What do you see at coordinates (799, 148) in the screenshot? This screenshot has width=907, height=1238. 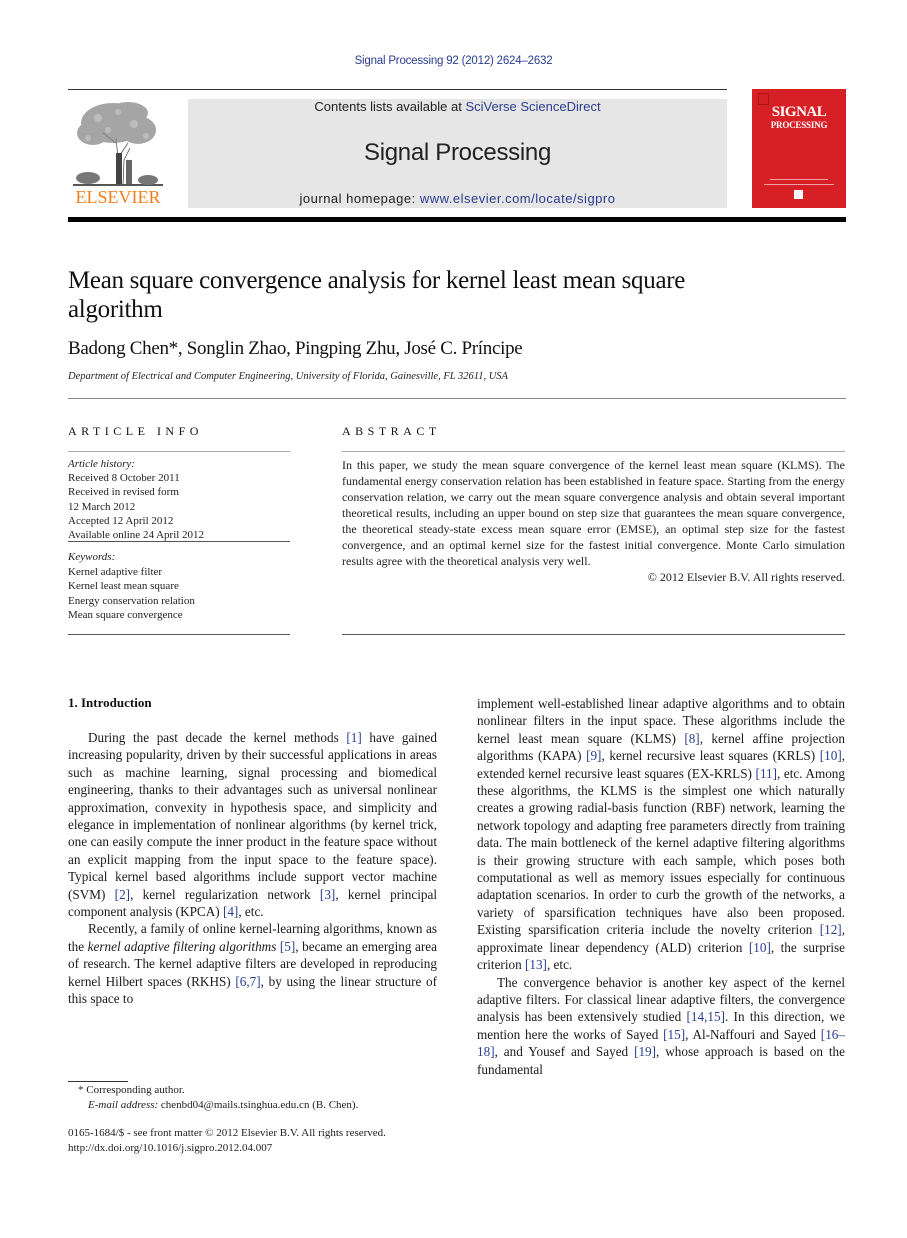 I see `journal-cover-image: SIGNAL PROCESSING` at bounding box center [799, 148].